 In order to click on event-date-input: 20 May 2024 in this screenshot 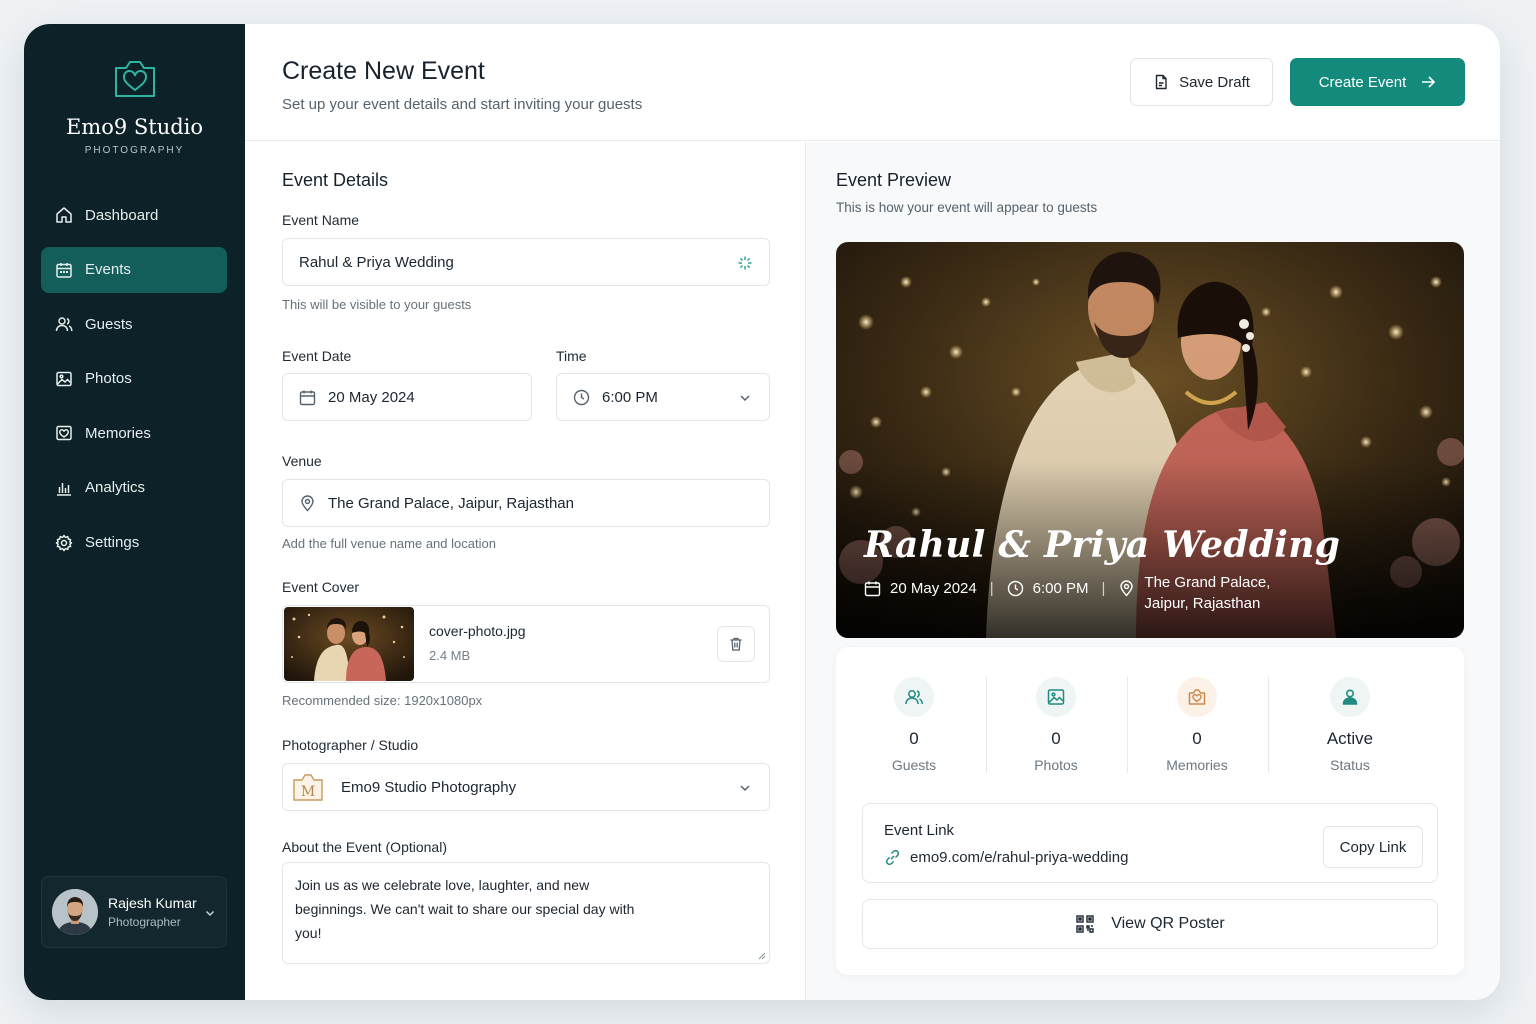, I will do `click(407, 397)`.